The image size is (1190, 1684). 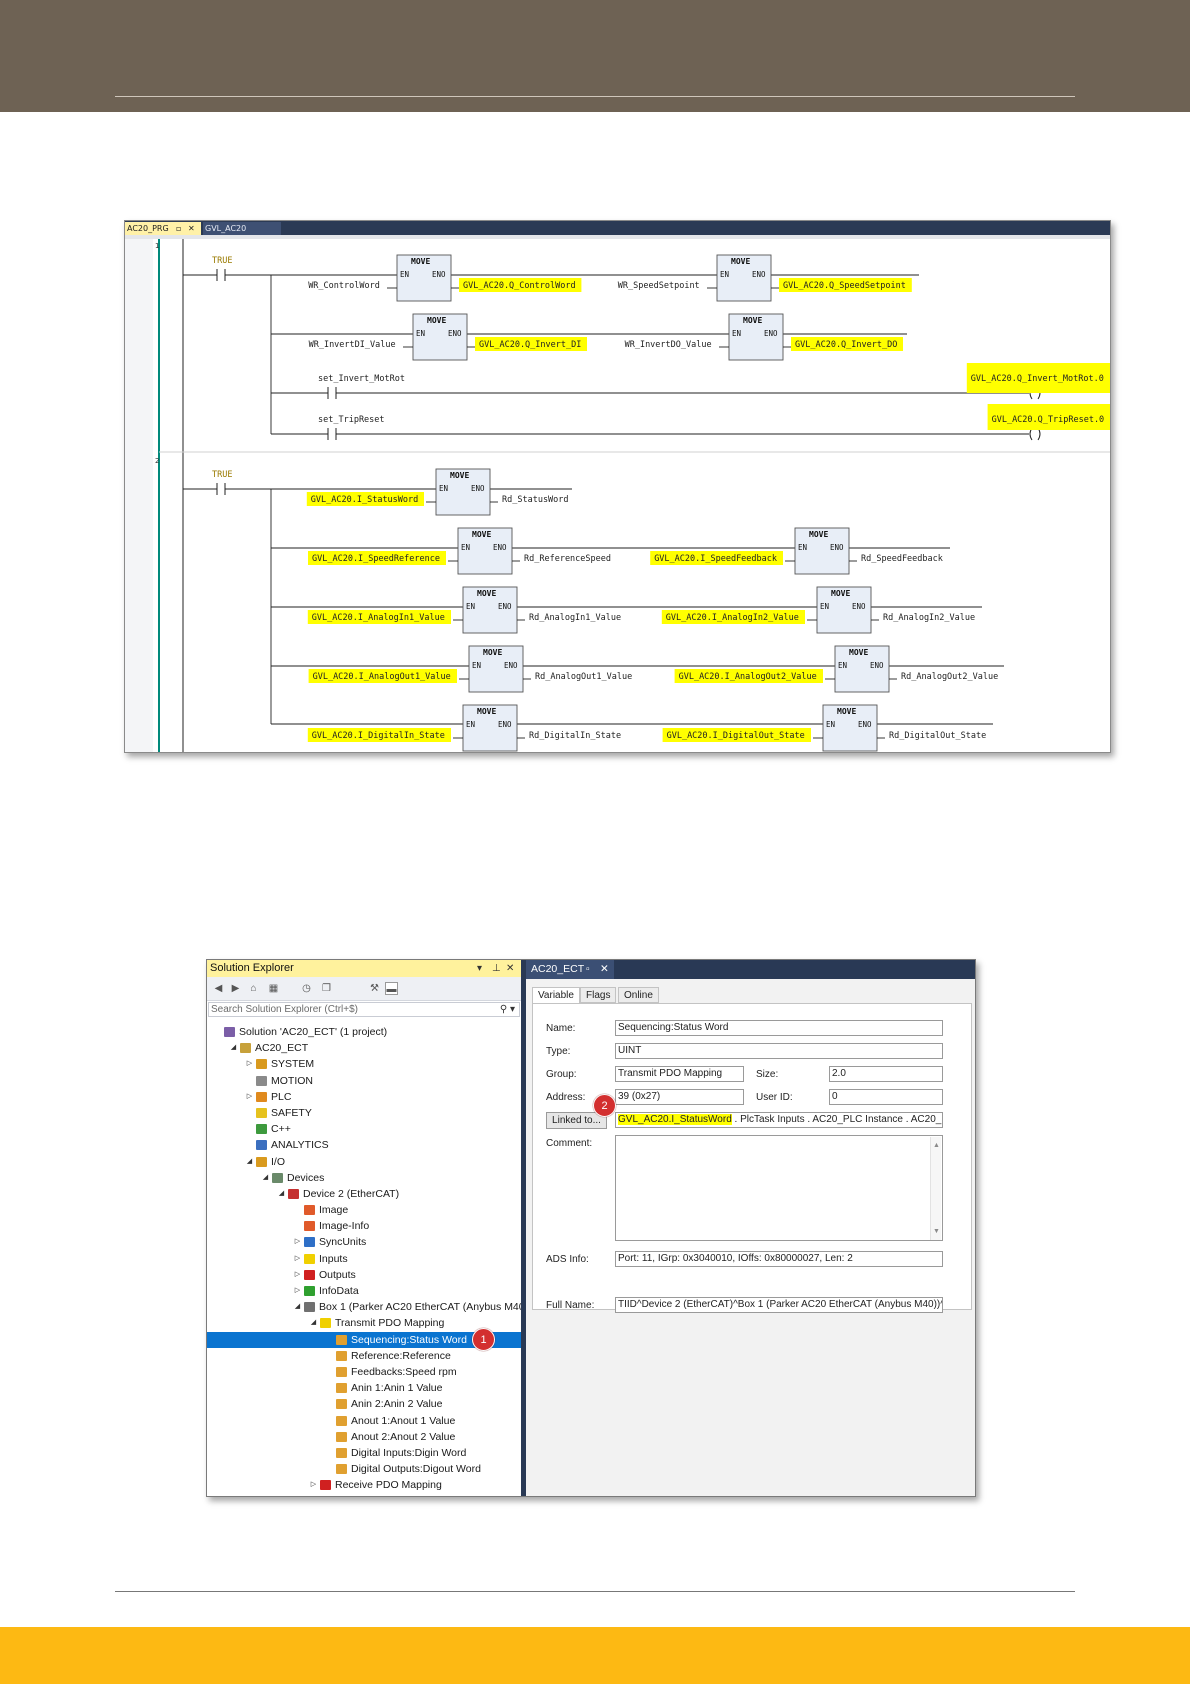 I want to click on syncunits-icon, so click(x=309, y=1242).